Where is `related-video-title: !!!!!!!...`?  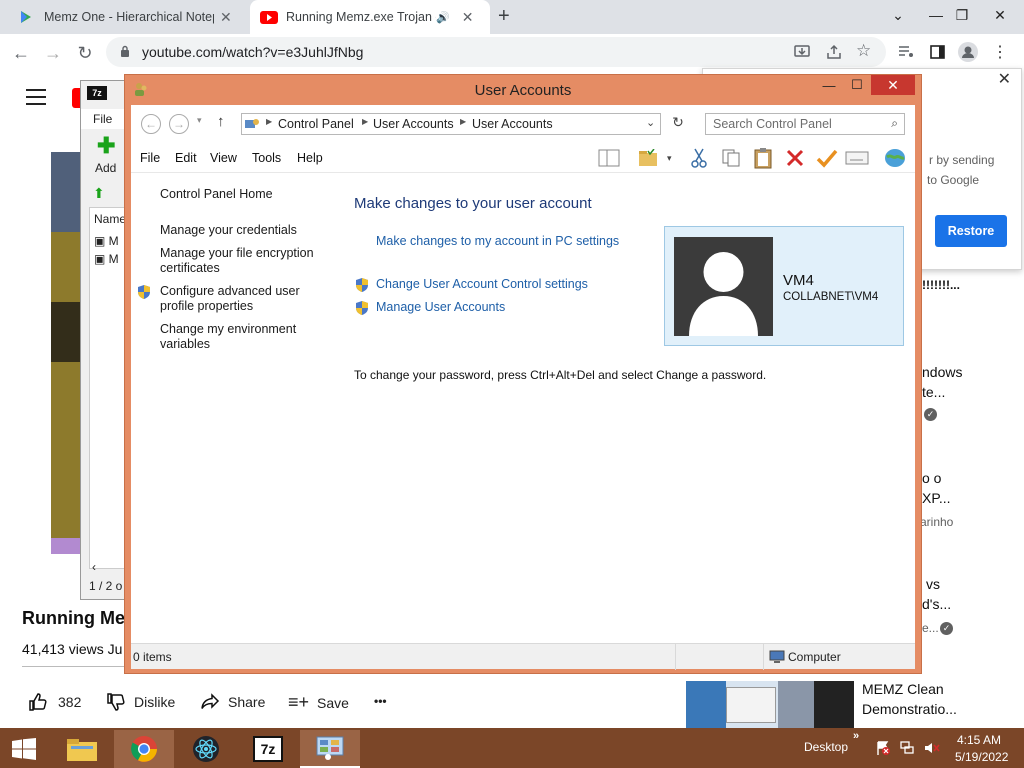 related-video-title: !!!!!!!... is located at coordinates (941, 285).